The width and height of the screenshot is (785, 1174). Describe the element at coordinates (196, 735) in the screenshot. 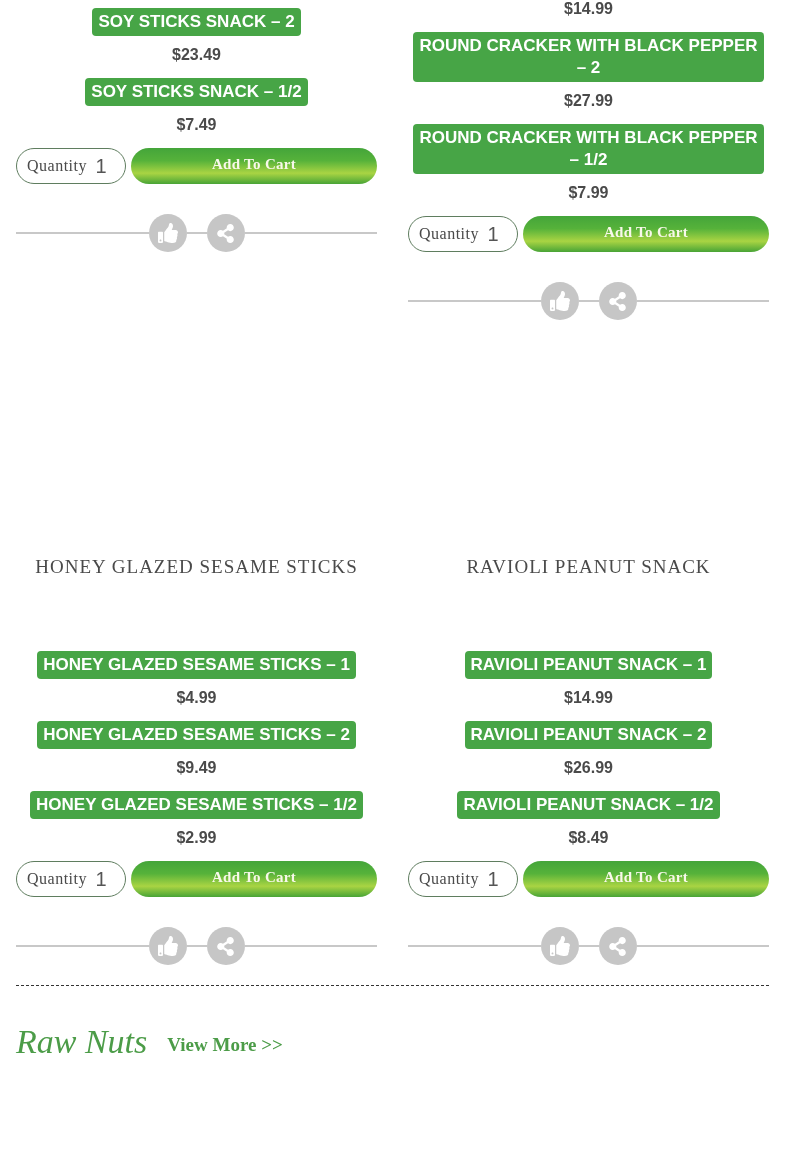

I see `variant-label: HONEY GLAZED SESAME STICKS – 2` at that location.